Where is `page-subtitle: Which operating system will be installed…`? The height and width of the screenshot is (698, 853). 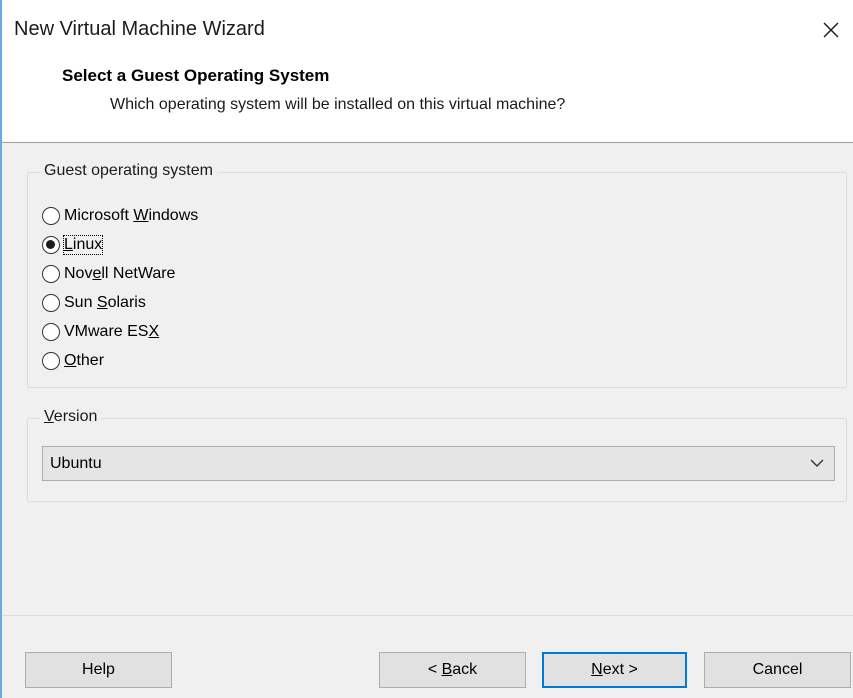 page-subtitle: Which operating system will be installed… is located at coordinates (338, 104).